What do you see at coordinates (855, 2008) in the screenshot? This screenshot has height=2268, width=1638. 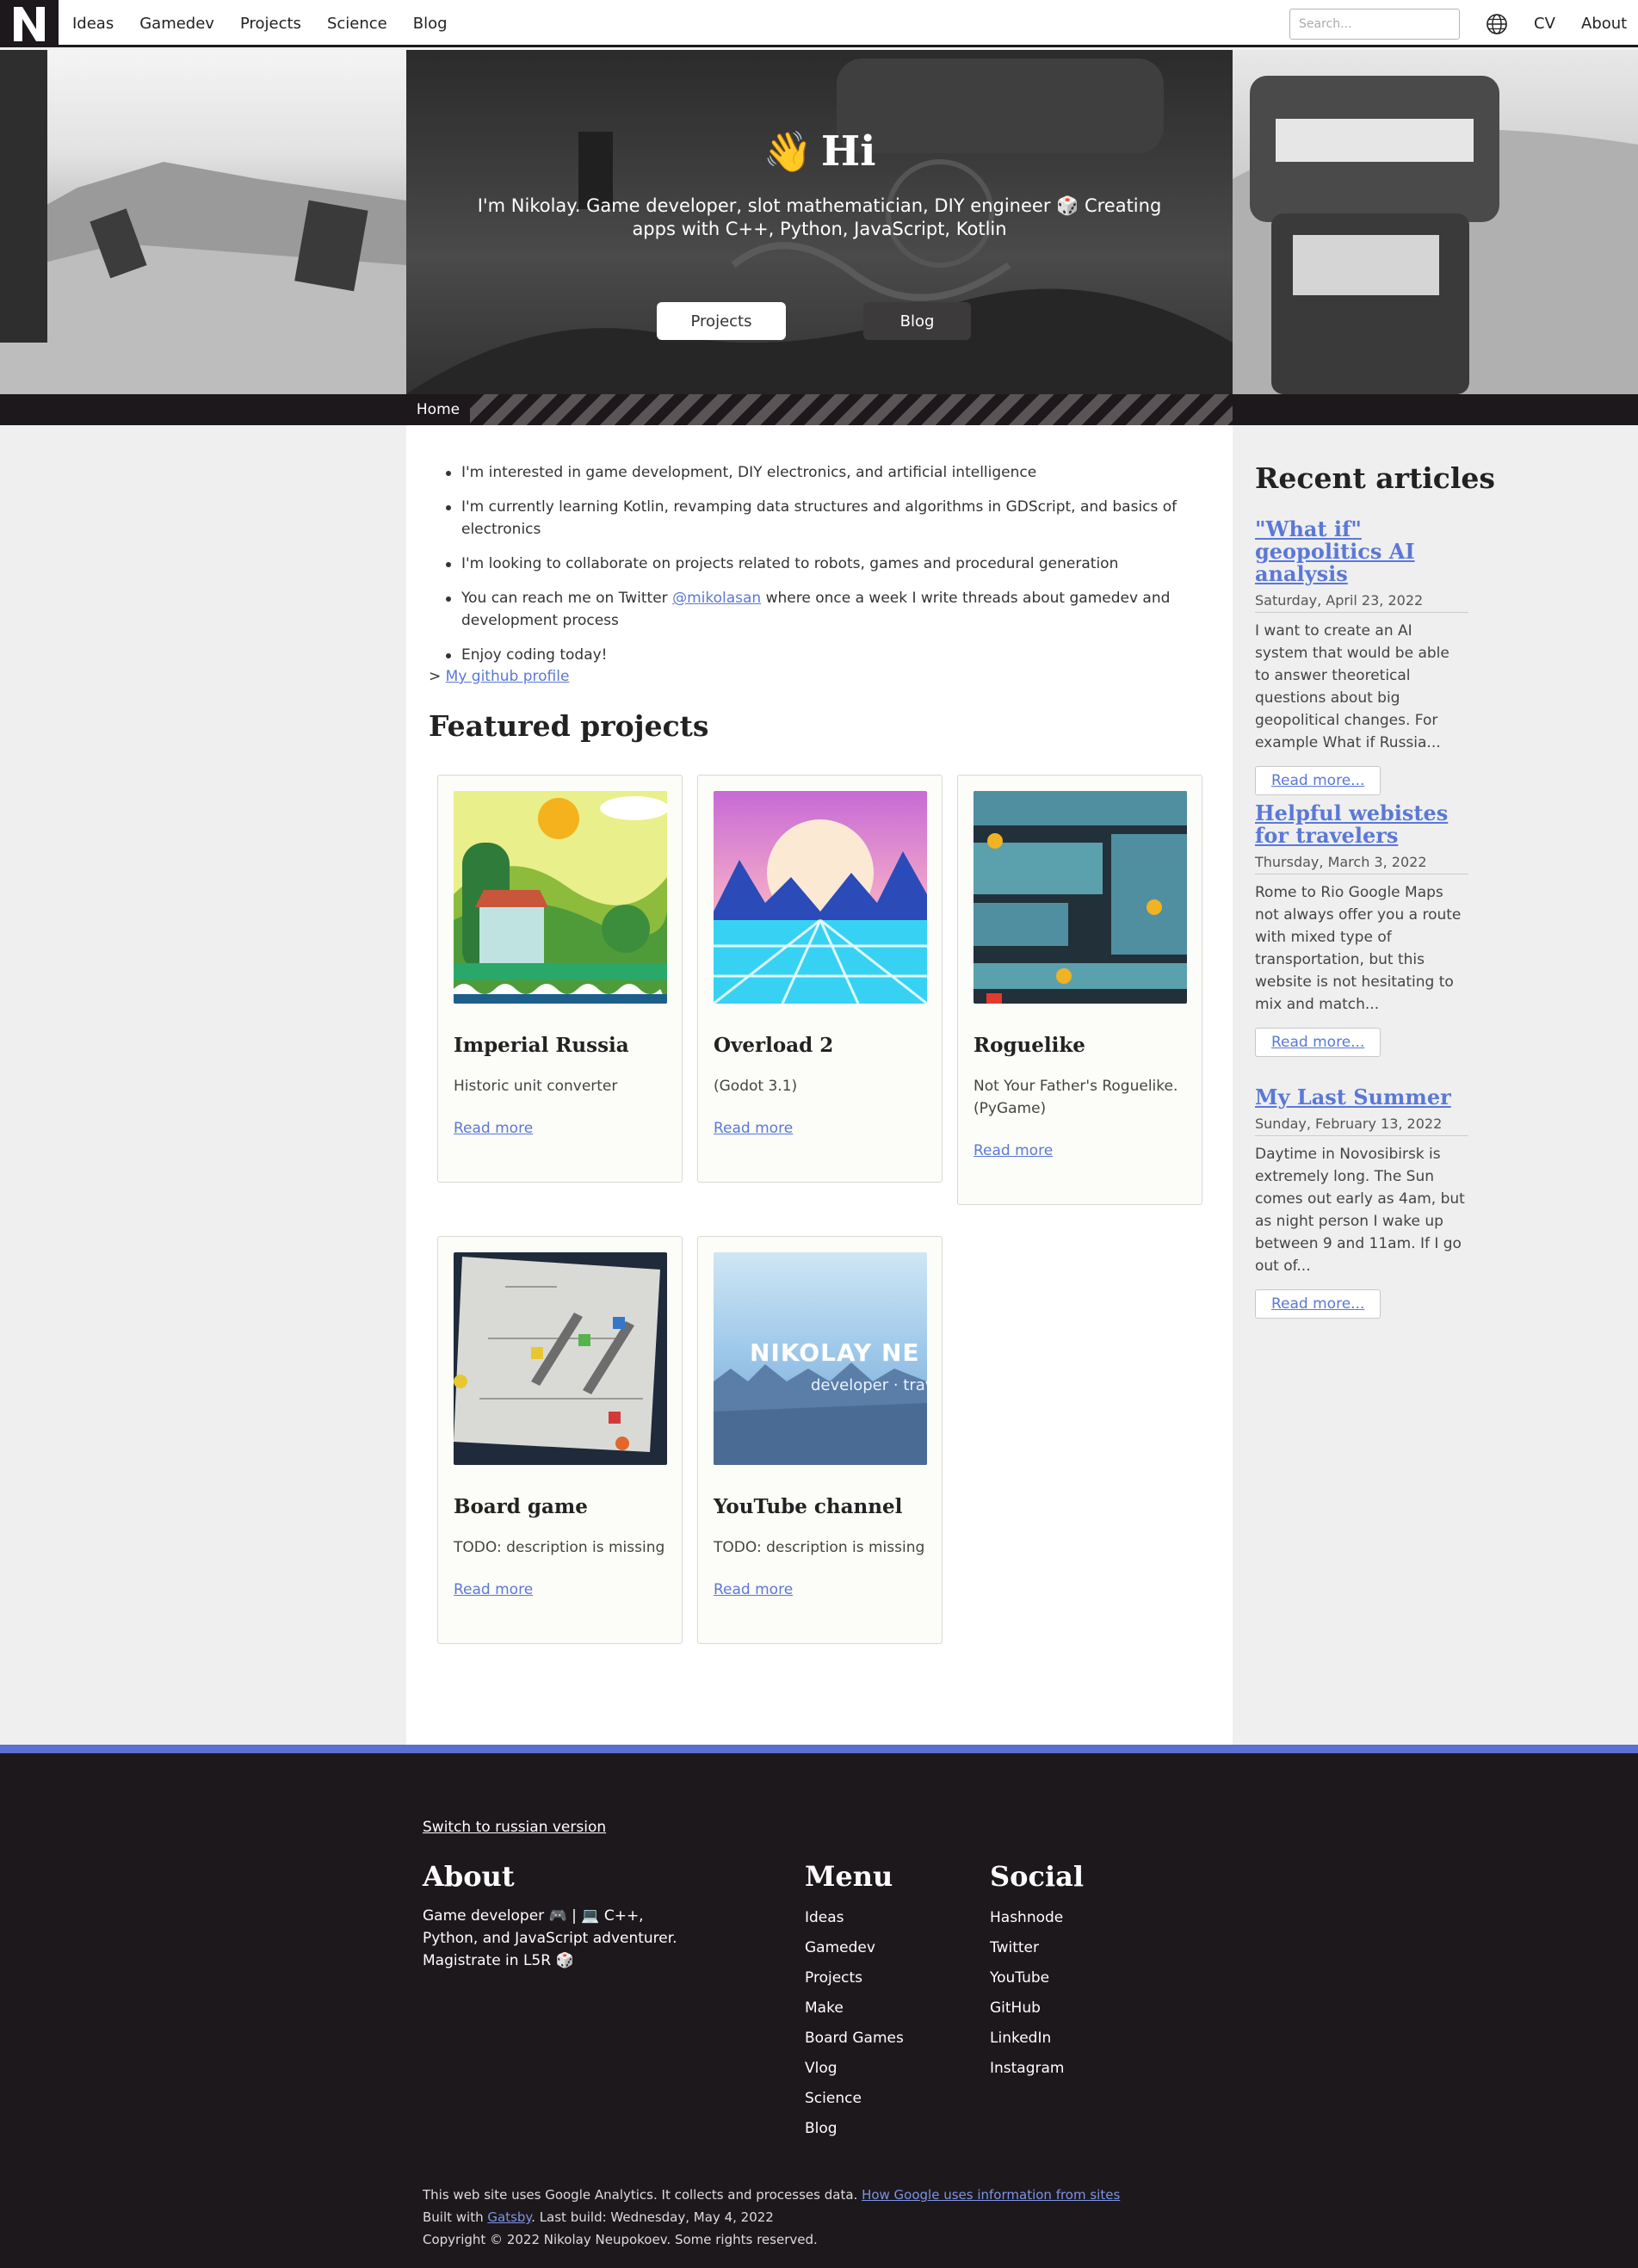 I see `footer-menu-item-make: Make` at bounding box center [855, 2008].